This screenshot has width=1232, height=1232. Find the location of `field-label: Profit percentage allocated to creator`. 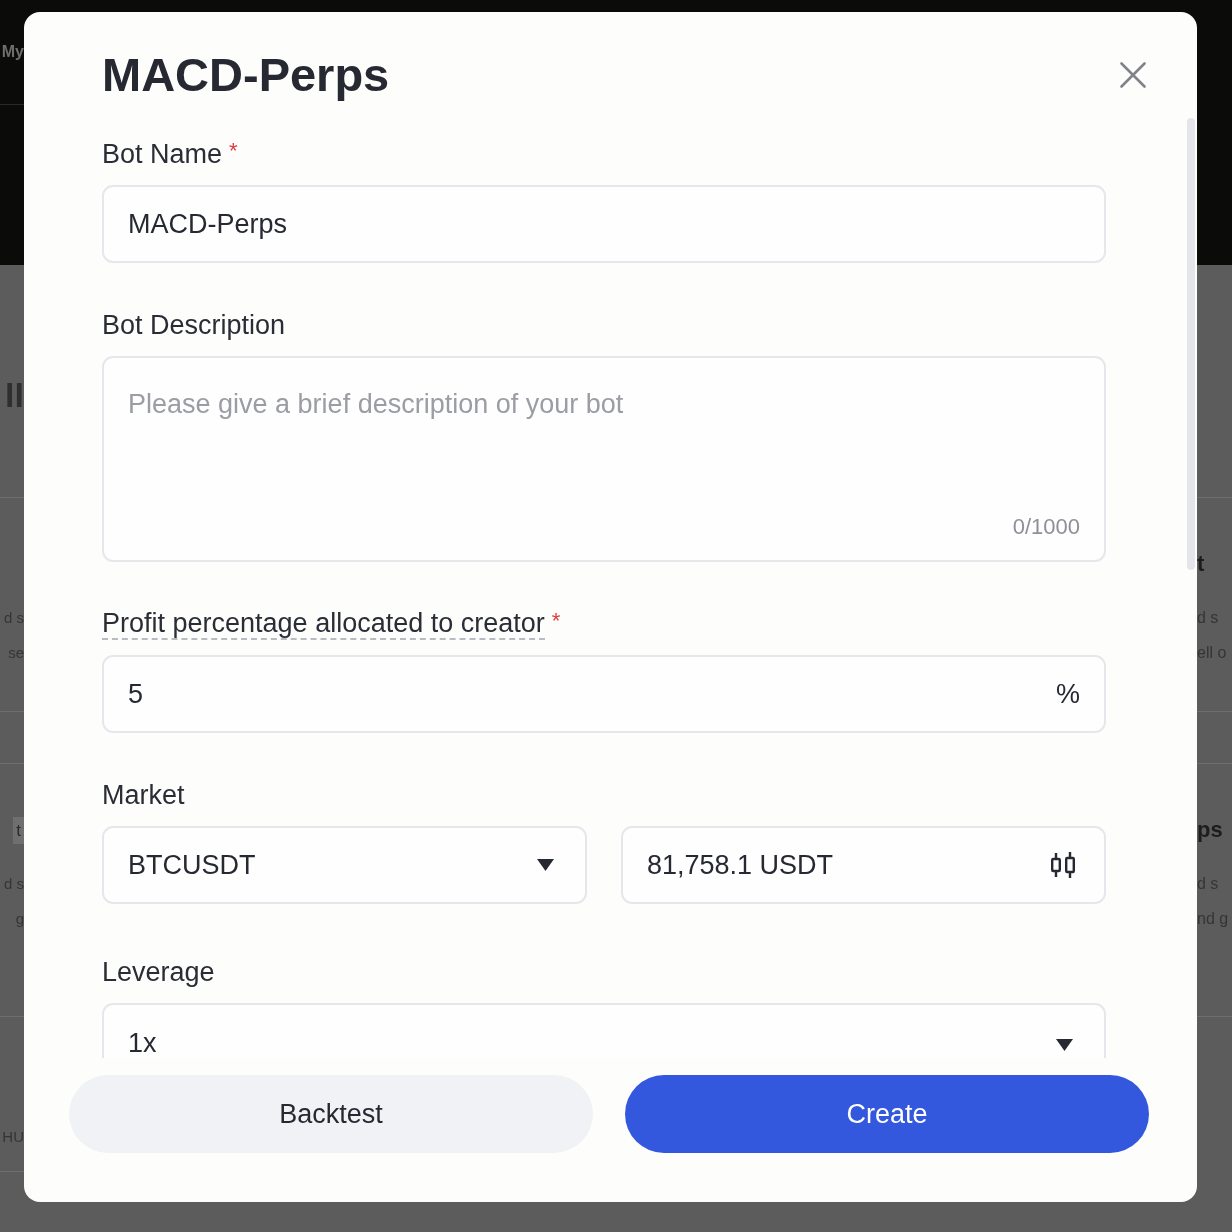

field-label: Profit percentage allocated to creator is located at coordinates (323, 624).